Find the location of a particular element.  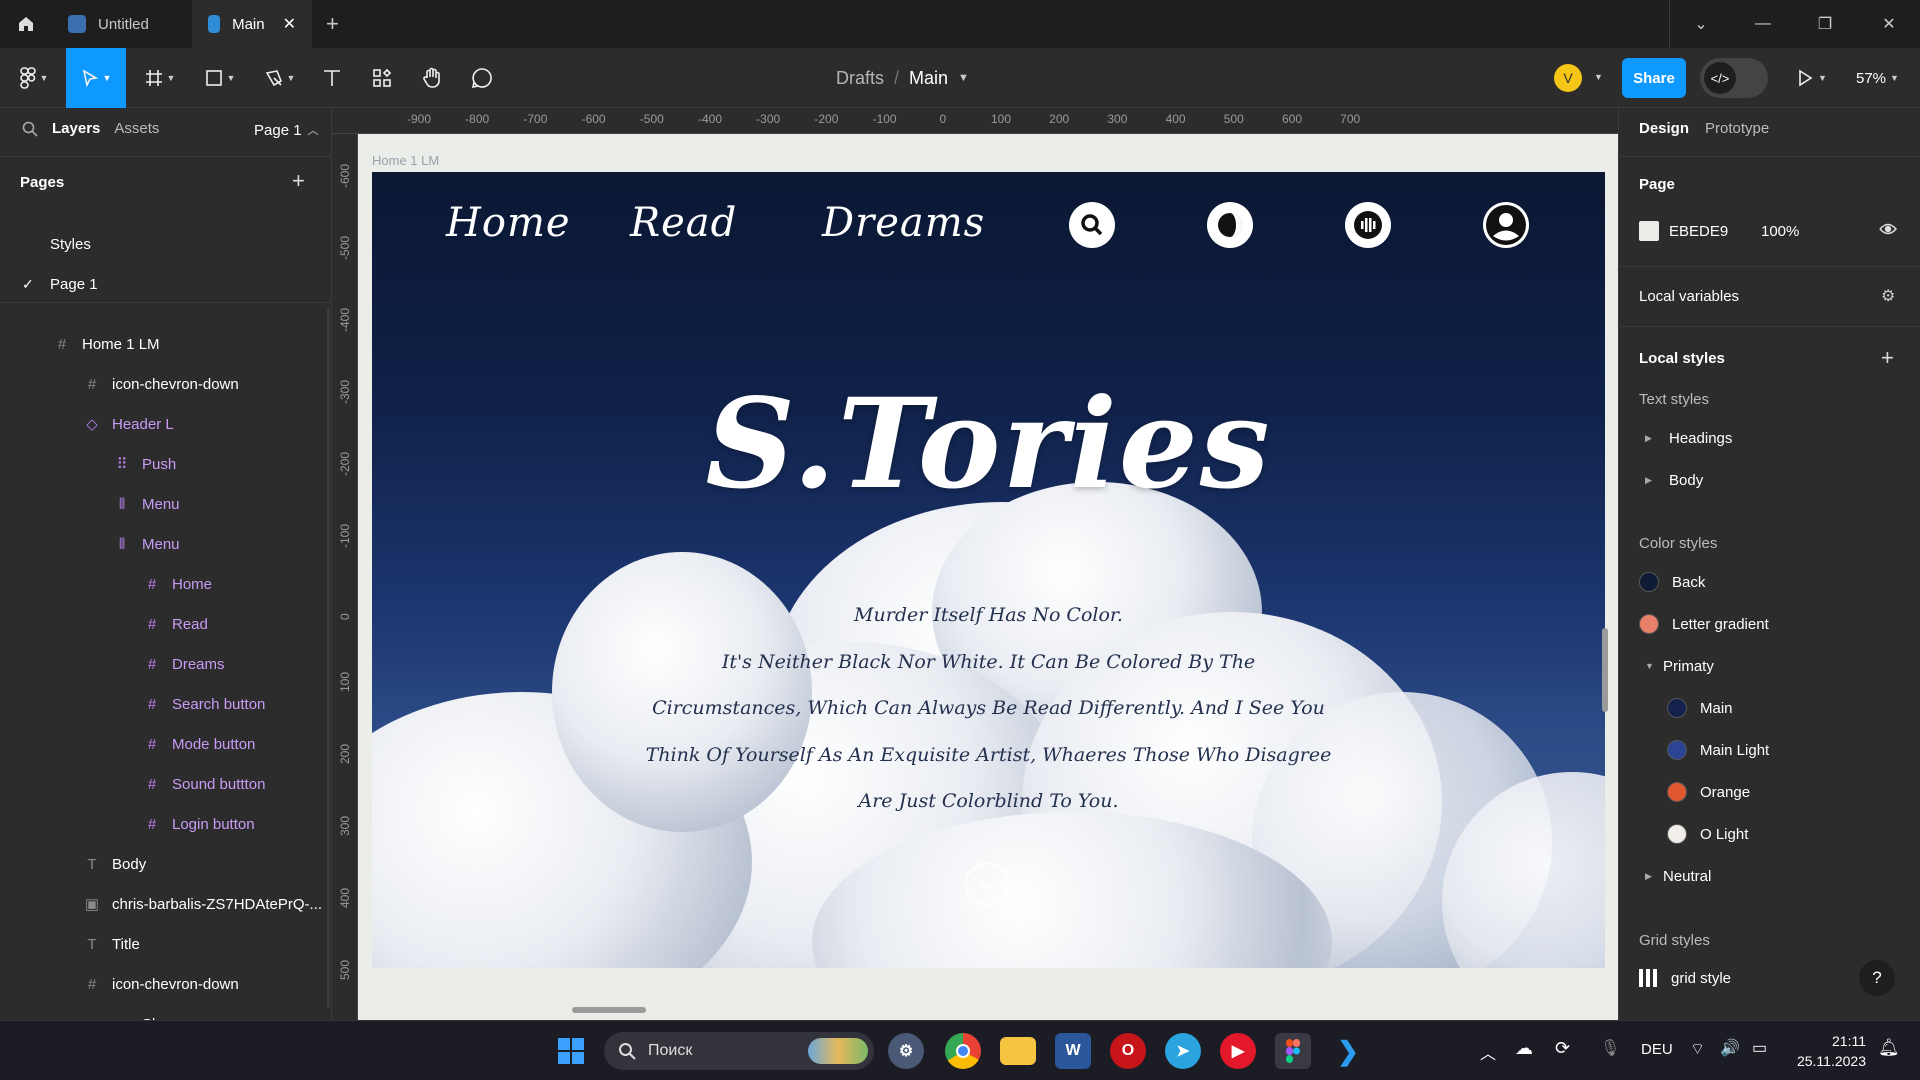

pen-tool-button: ▼ is located at coordinates (280, 78).